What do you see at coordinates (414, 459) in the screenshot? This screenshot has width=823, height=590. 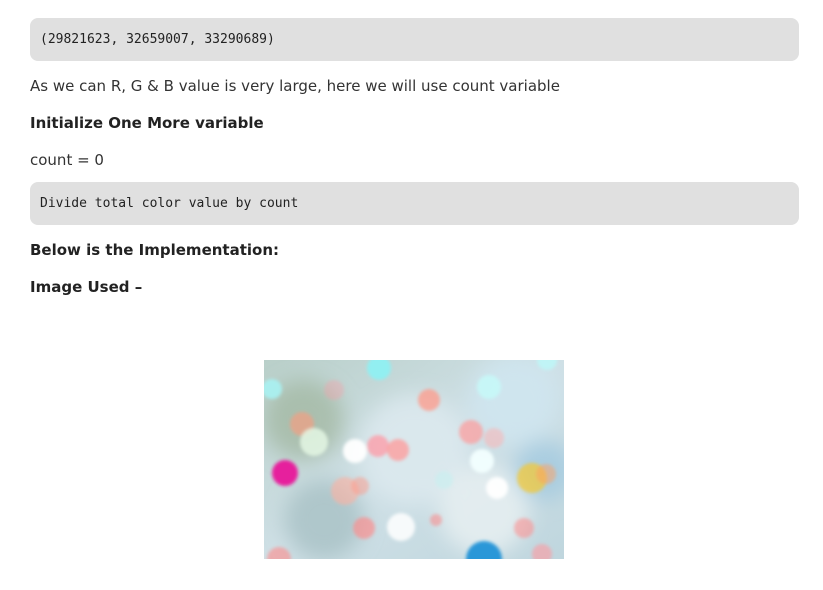 I see `bokeh-image` at bounding box center [414, 459].